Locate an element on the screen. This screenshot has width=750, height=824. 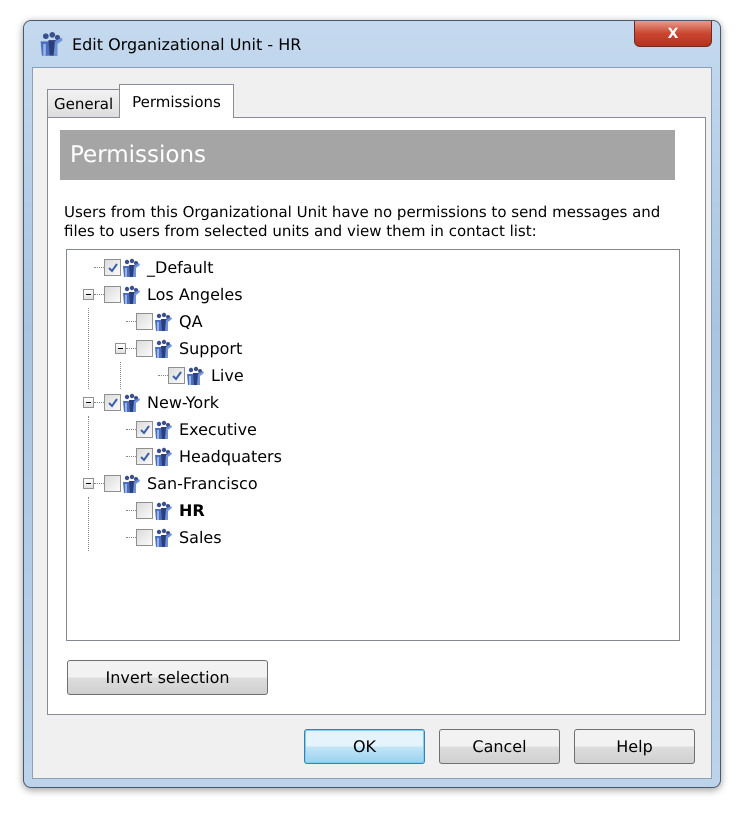
dialog-button: Help is located at coordinates (634, 746).